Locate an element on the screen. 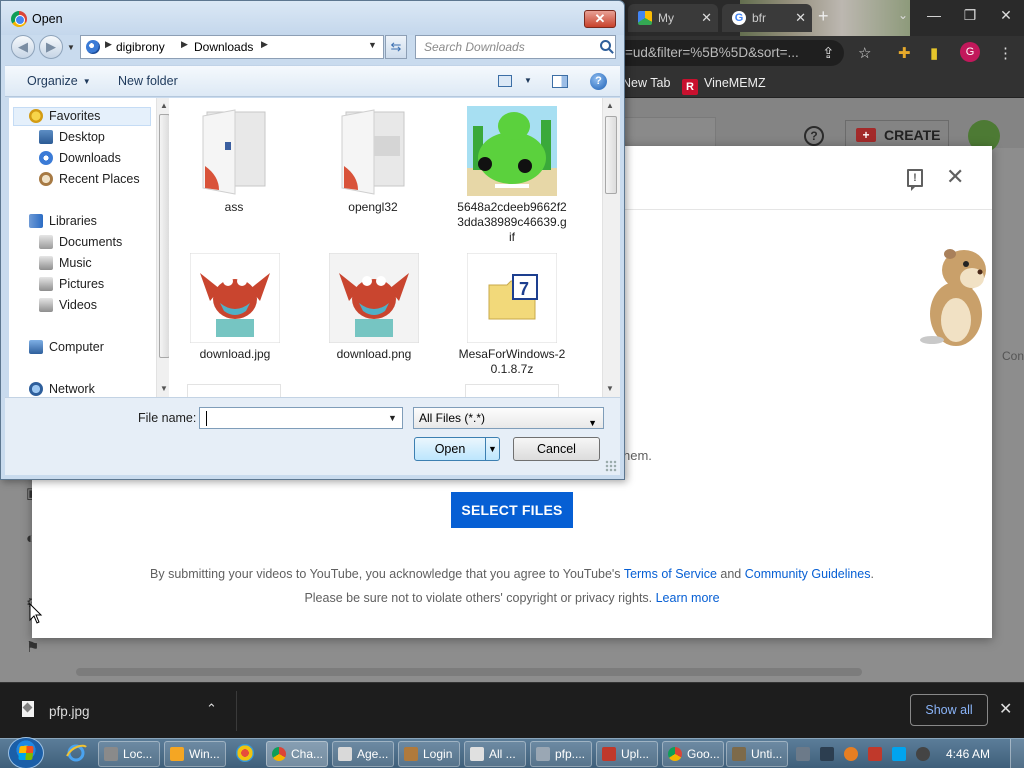 The image size is (1024, 768). volume-icon is located at coordinates (923, 754).